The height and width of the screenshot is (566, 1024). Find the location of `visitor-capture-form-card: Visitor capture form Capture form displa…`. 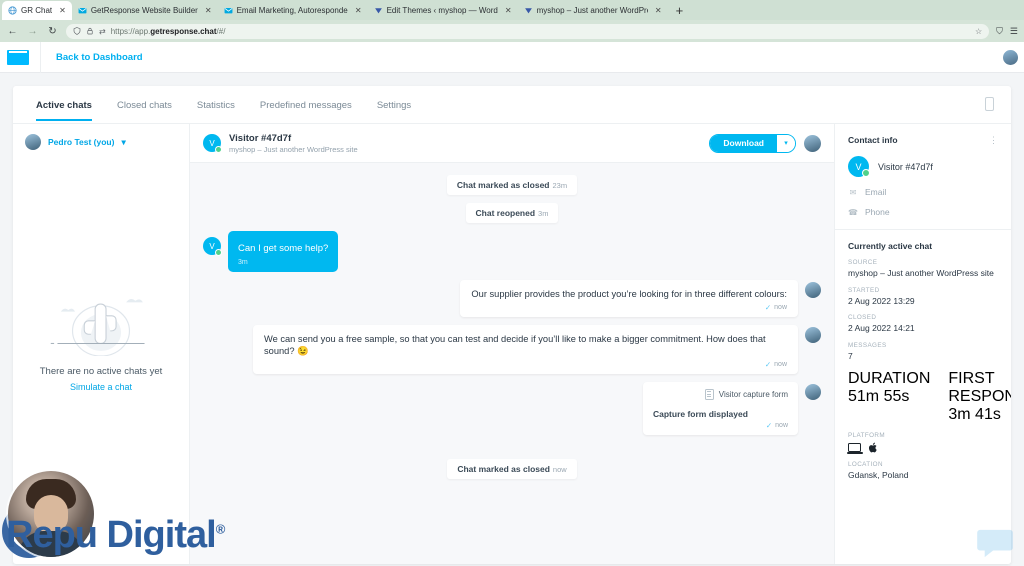

visitor-capture-form-card: Visitor capture form Capture form displa… is located at coordinates (720, 408).